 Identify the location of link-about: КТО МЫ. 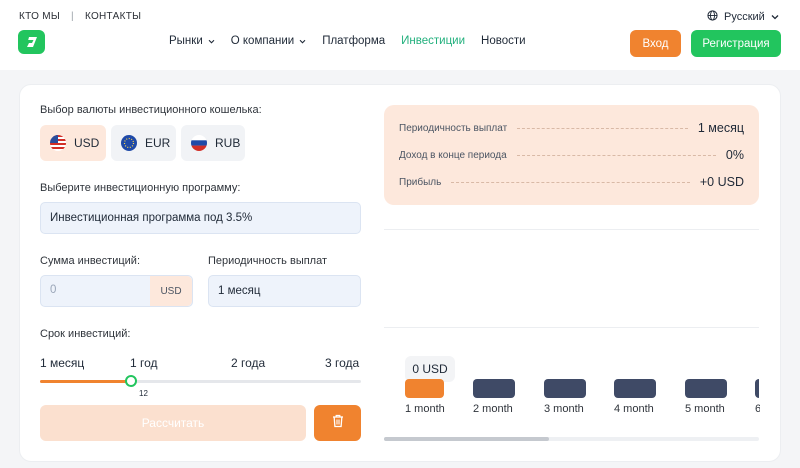
(39, 16).